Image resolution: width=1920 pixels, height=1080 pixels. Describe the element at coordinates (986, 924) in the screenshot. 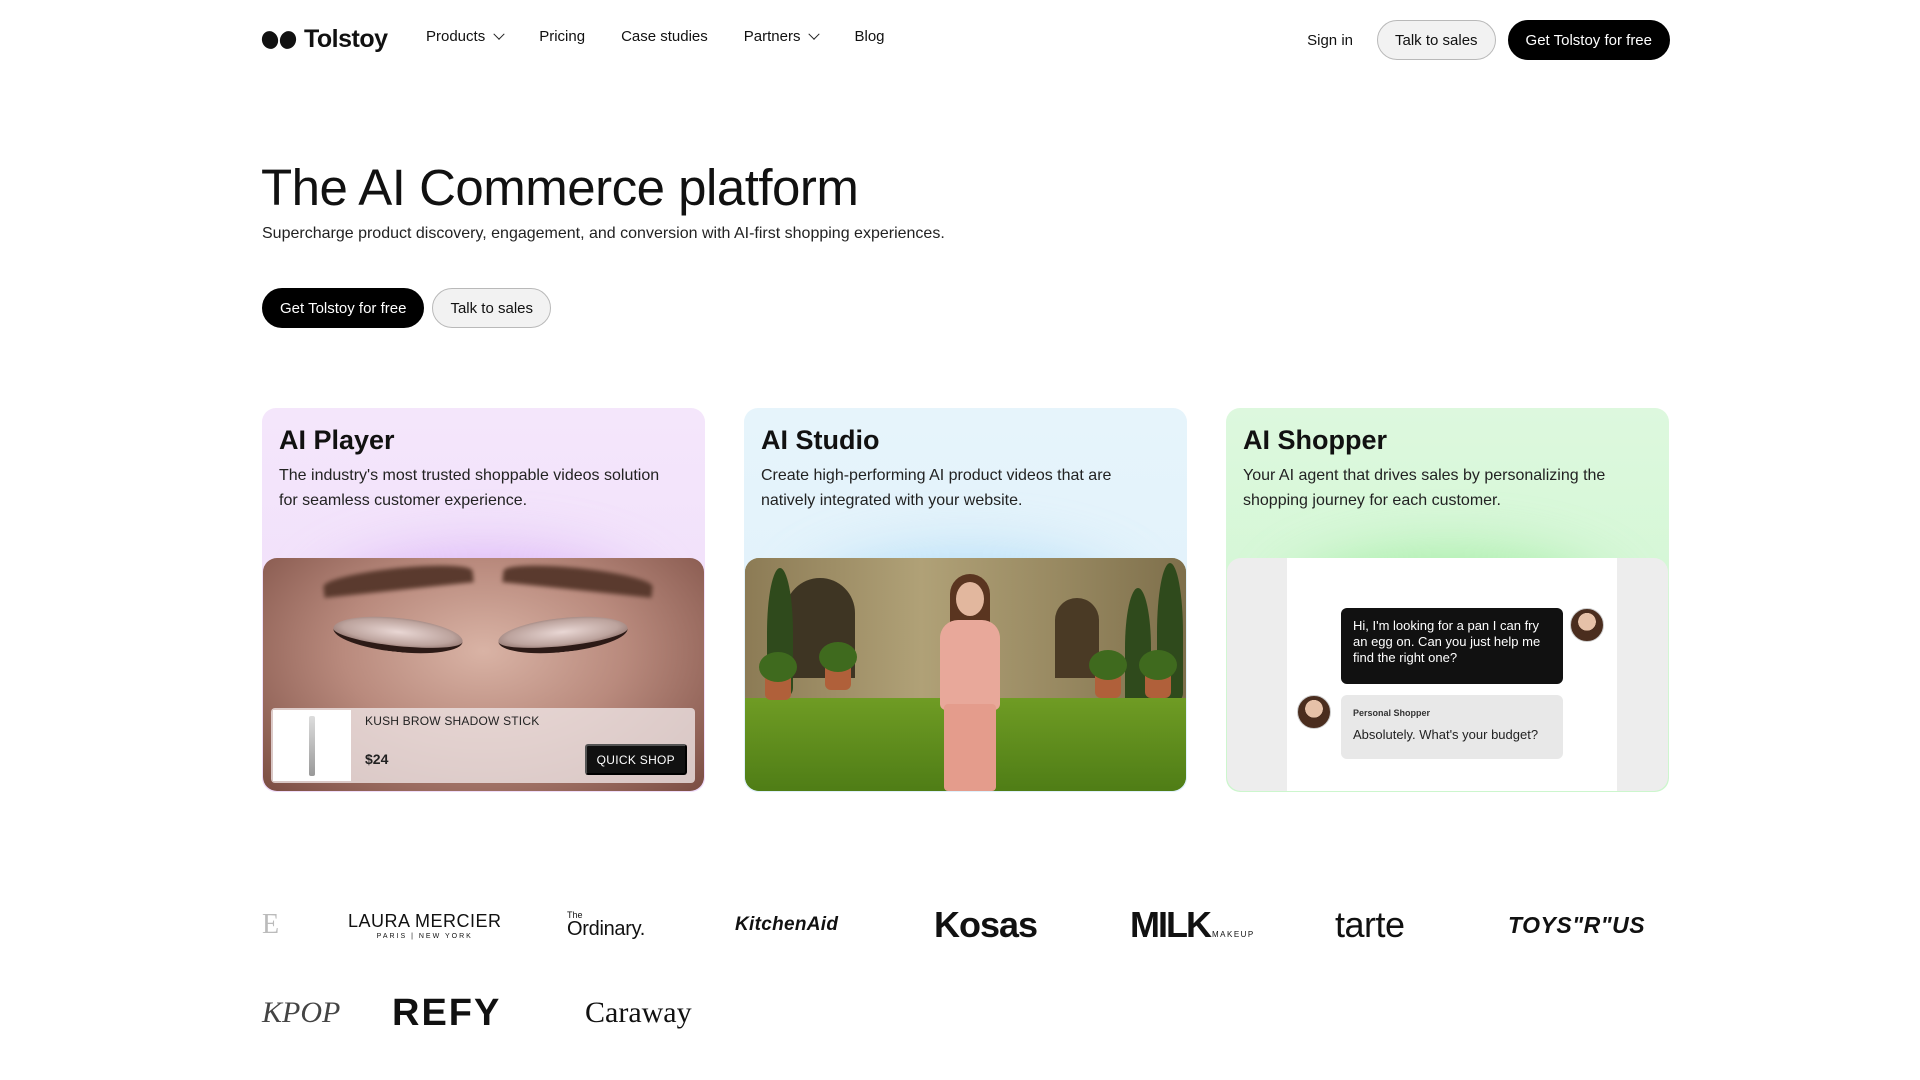

I see `brand-logo-kosas: Kosas` at that location.